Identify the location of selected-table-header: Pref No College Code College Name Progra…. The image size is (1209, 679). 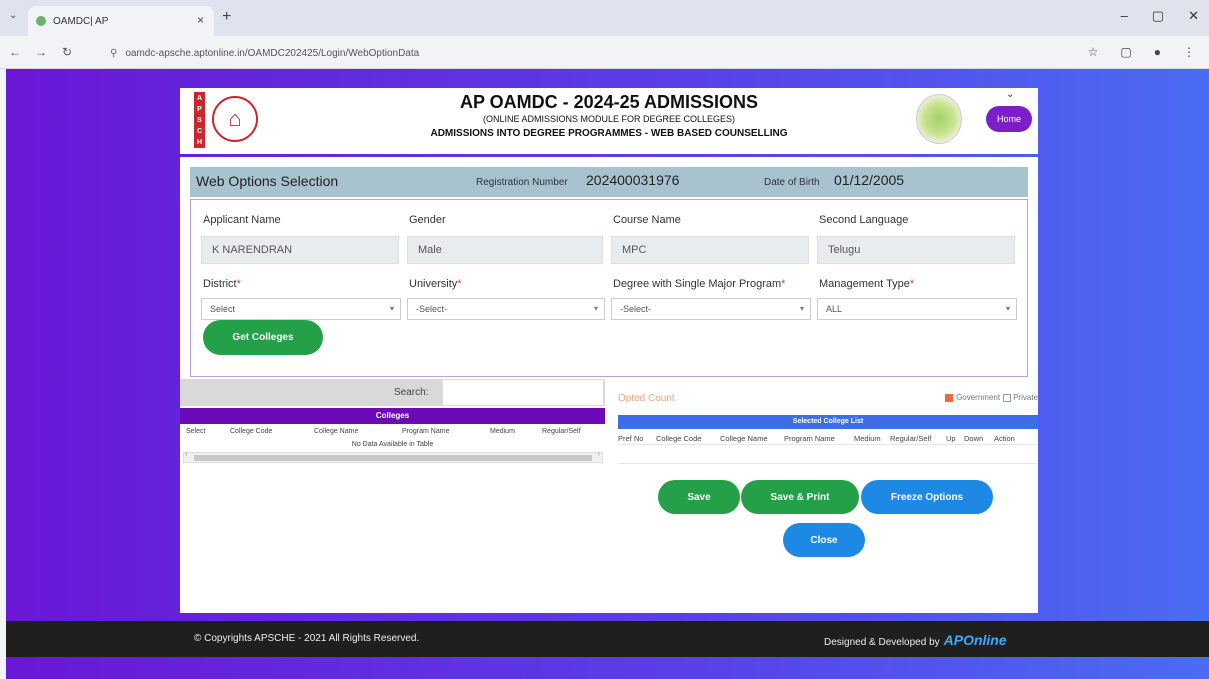
(828, 438).